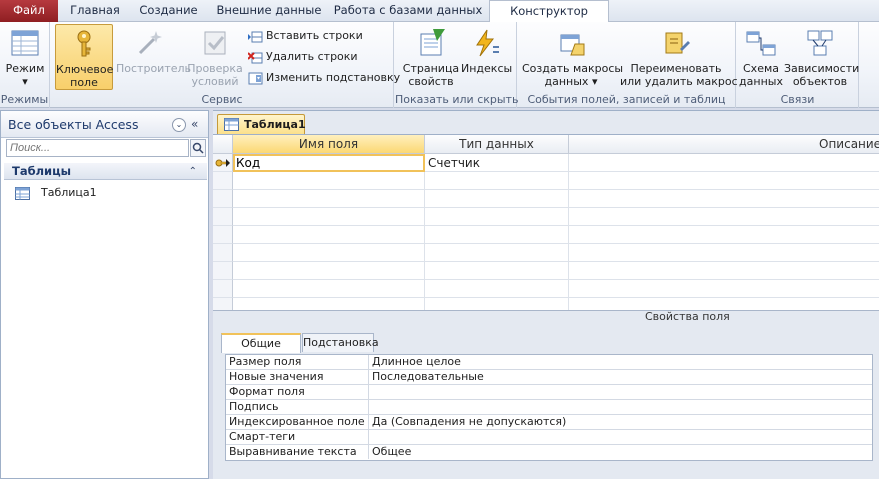 The width and height of the screenshot is (879, 479). I want to click on group-label-tools: Сервис, so click(222, 99).